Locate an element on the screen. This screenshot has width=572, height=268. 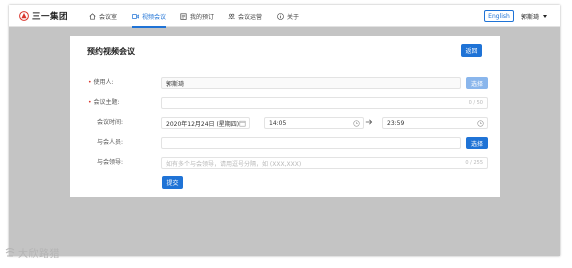
nav-tab-my-bookings: 我的预订 is located at coordinates (197, 16).